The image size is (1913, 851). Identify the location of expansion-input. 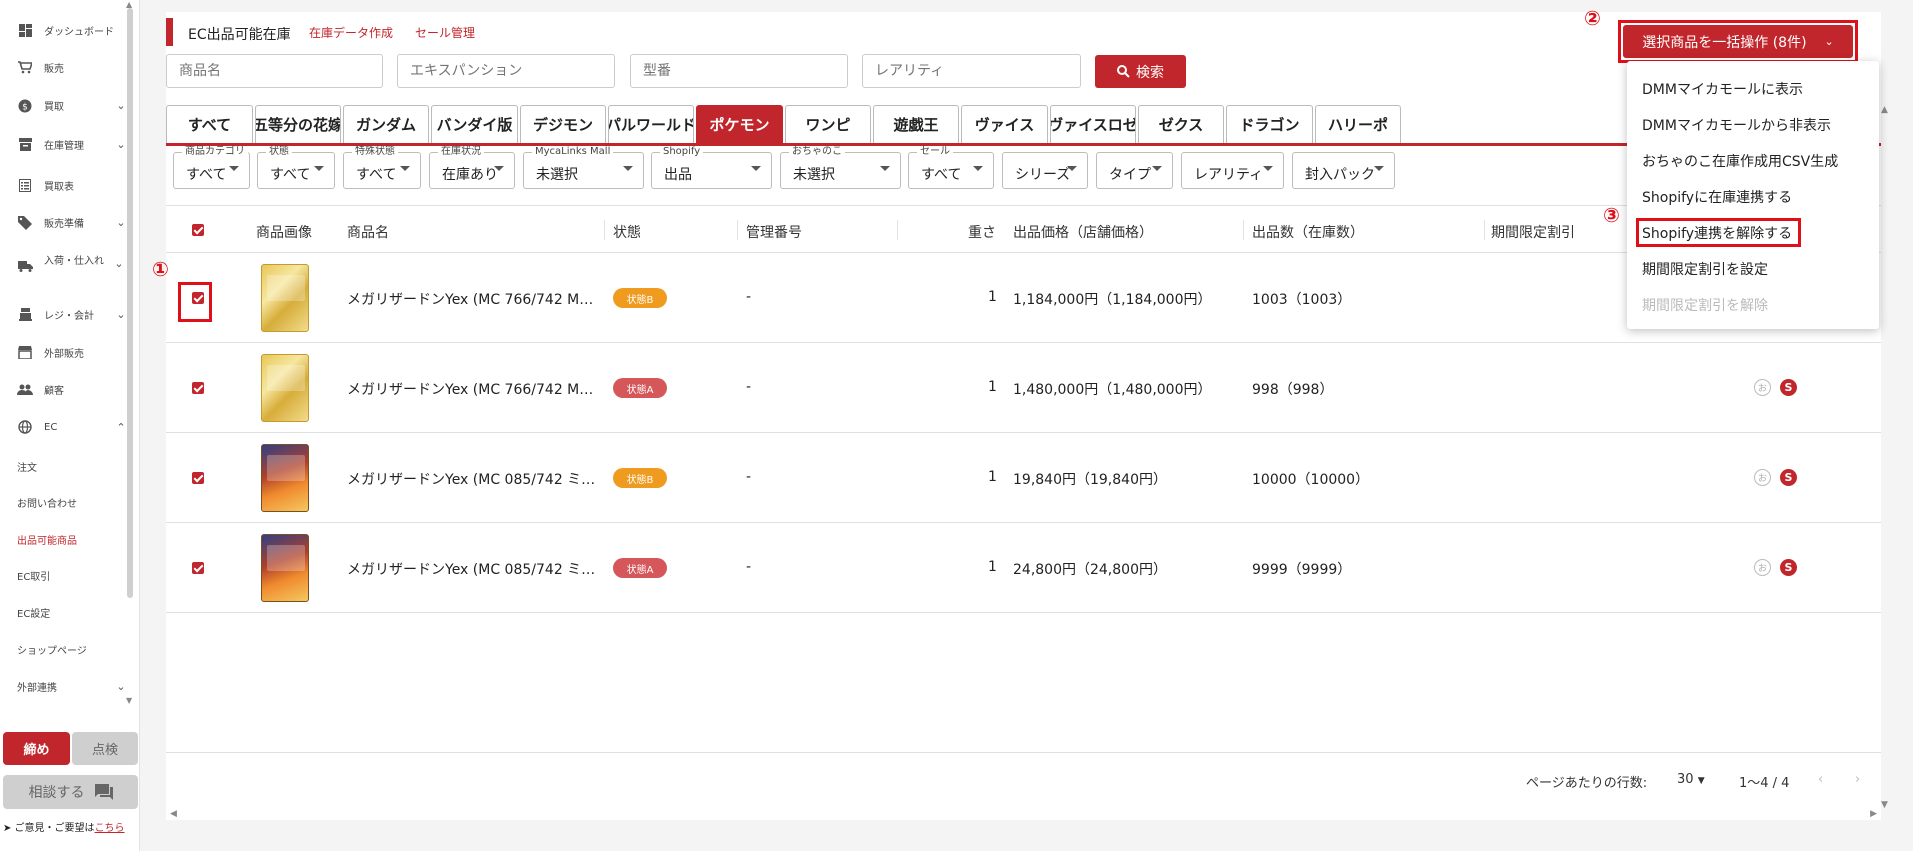
(506, 71).